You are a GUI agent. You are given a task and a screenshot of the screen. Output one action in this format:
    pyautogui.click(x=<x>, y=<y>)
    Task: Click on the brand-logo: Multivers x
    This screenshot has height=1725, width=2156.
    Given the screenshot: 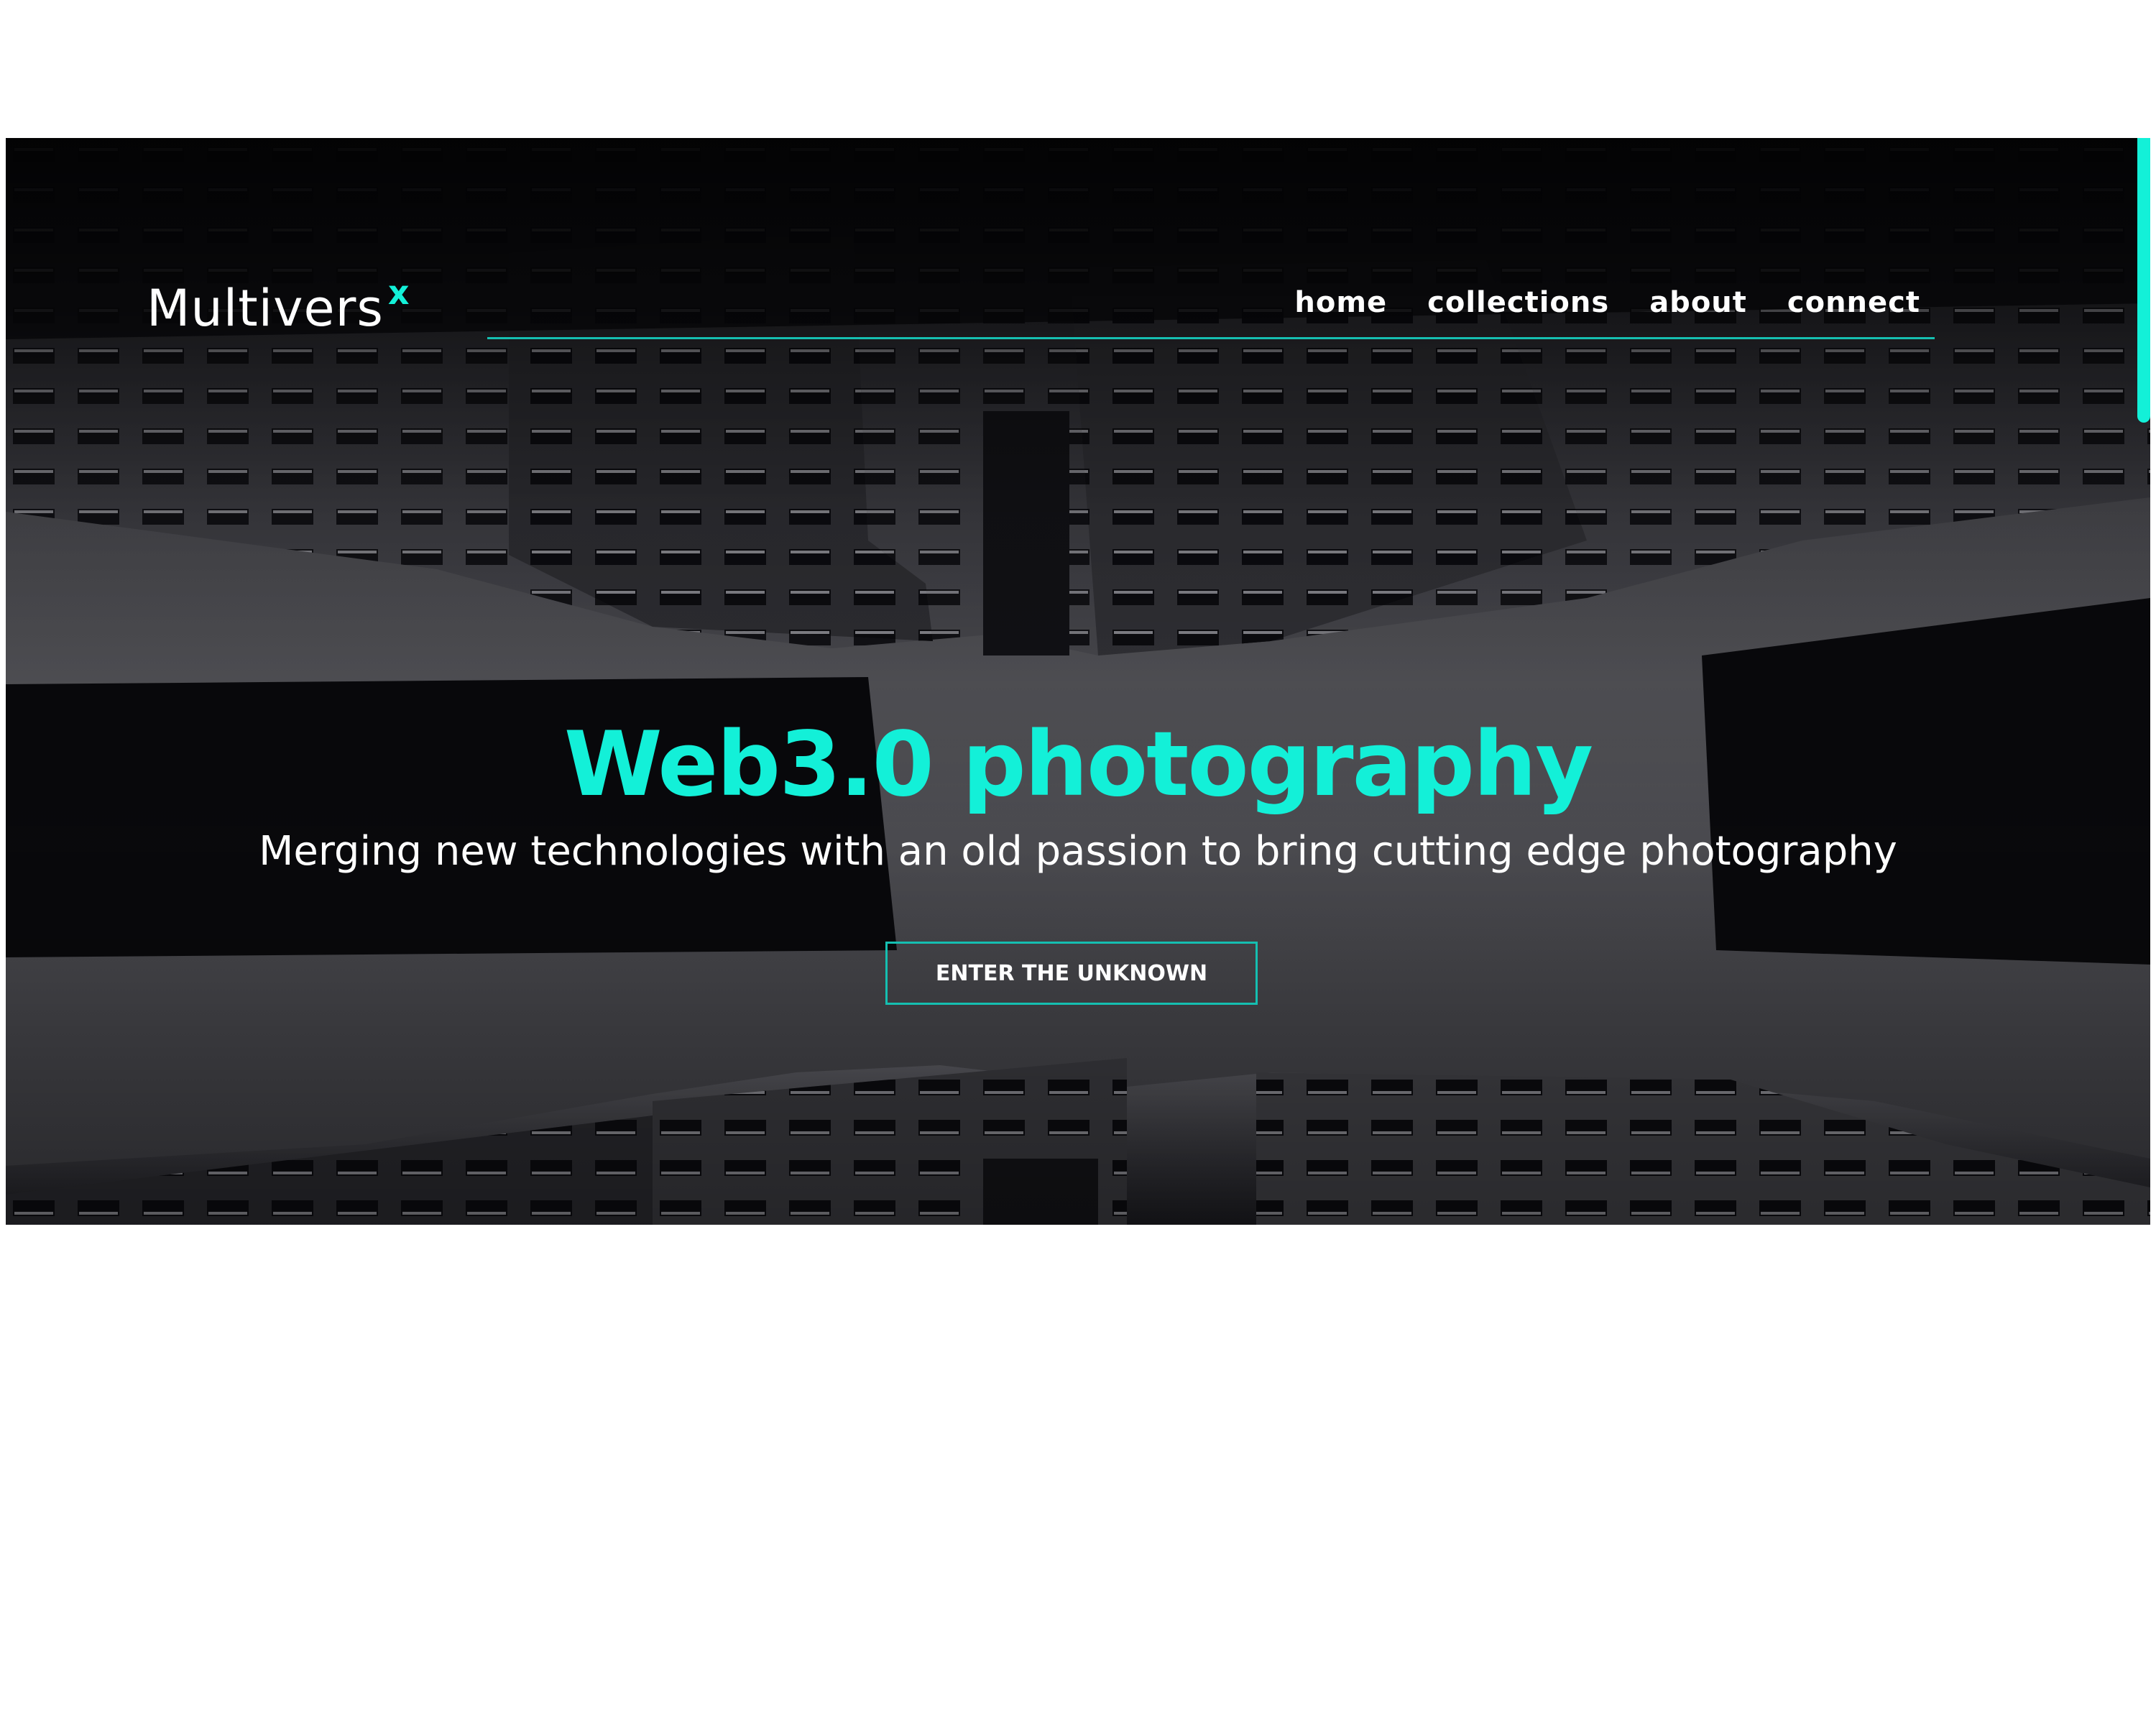 What is the action you would take?
    pyautogui.click(x=278, y=308)
    